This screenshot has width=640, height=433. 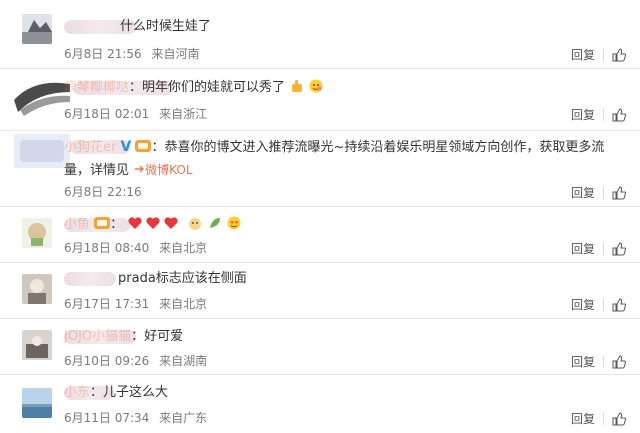 I want to click on comment-text: 小东：儿子这么大, so click(x=116, y=393).